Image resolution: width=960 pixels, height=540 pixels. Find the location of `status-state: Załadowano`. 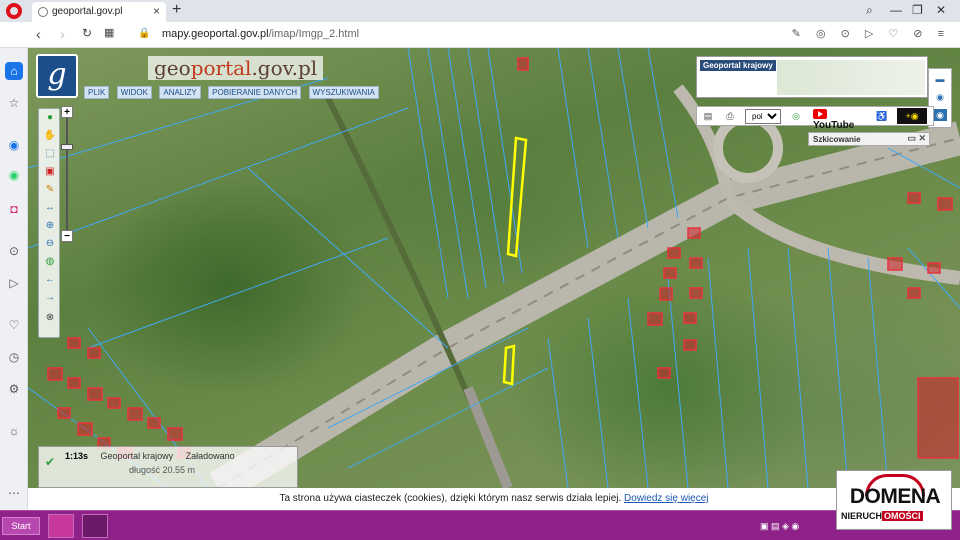

status-state: Załadowano is located at coordinates (210, 456).